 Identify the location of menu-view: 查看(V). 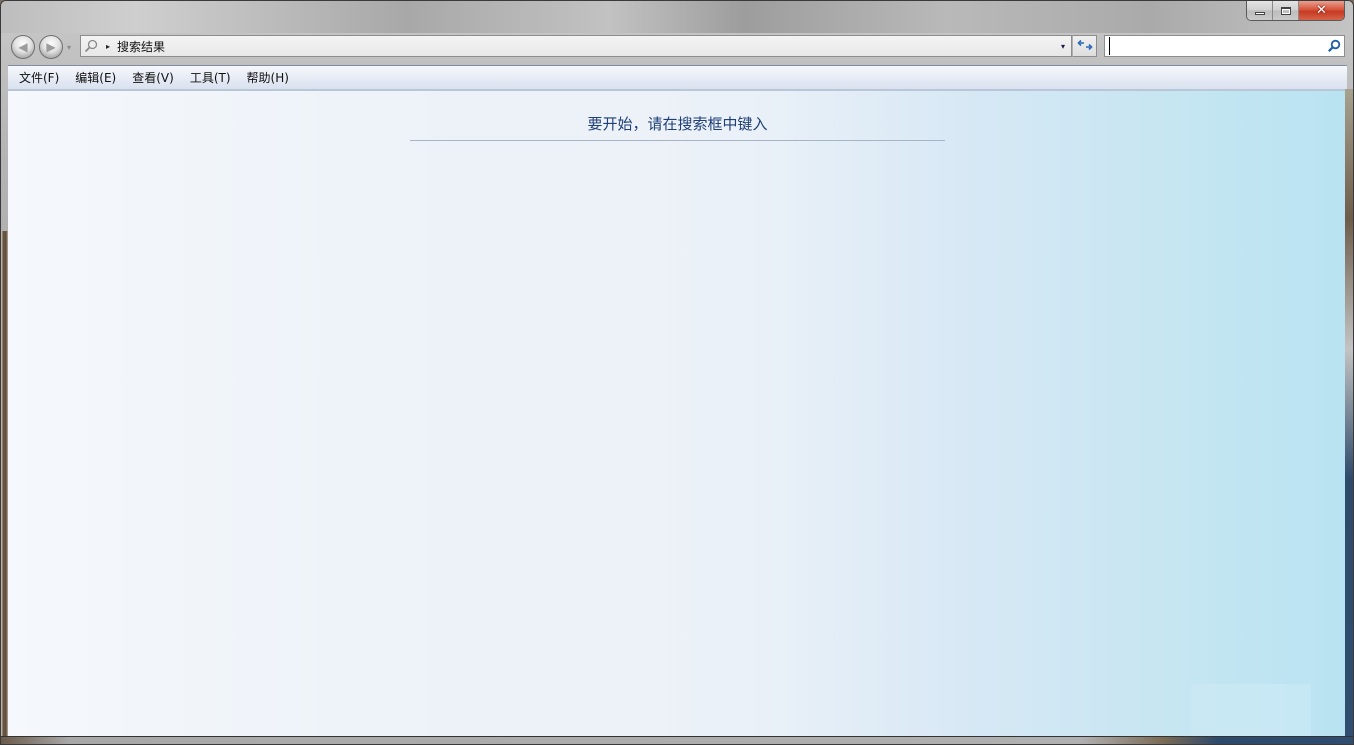
(153, 77).